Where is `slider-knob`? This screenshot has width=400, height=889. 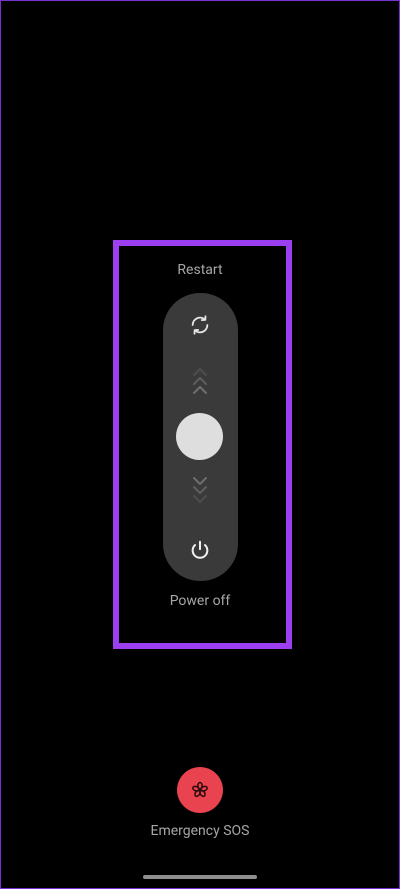 slider-knob is located at coordinates (199, 436).